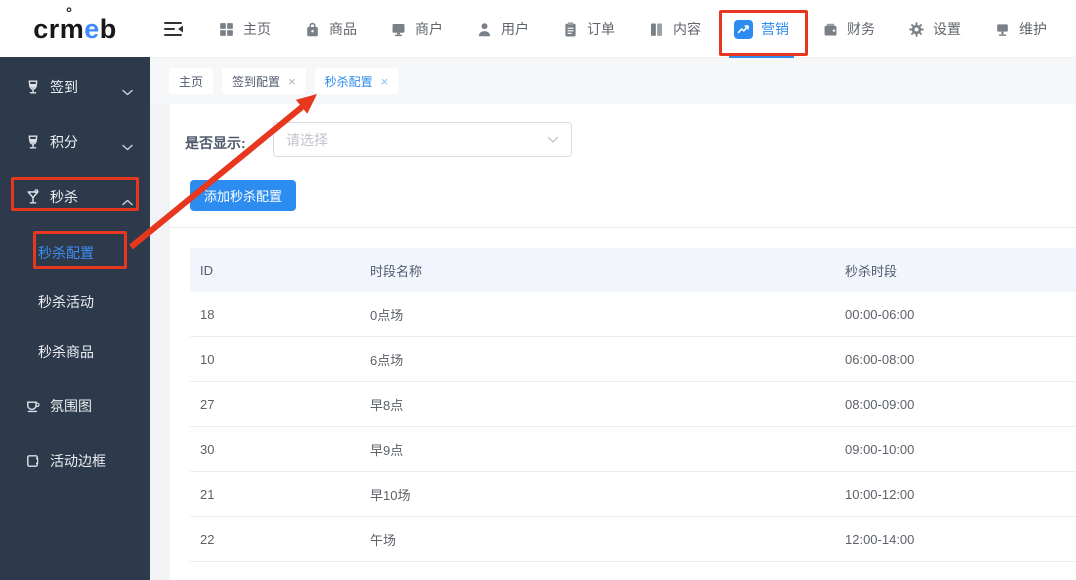  I want to click on cell-period-name: 早10场, so click(390, 495).